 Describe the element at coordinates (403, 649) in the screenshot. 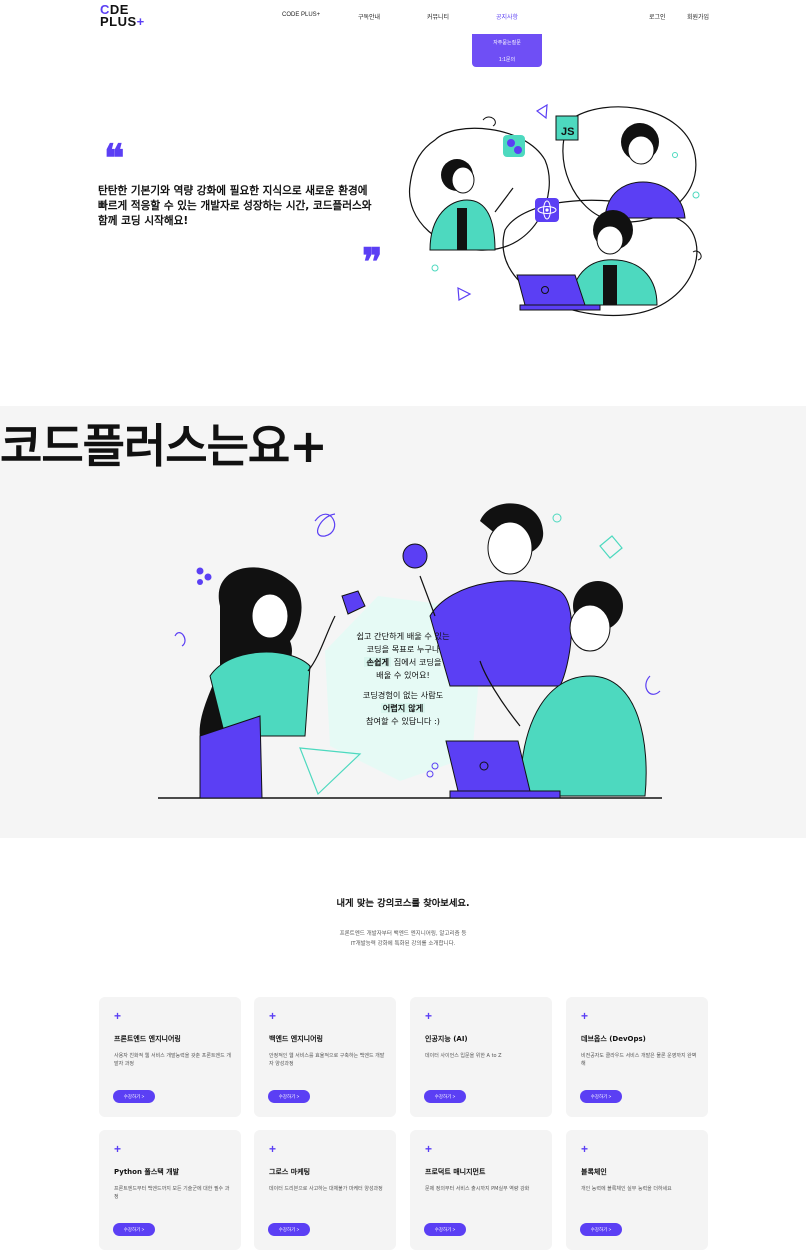

I see `bubble-line-2: 코딩을 목표로 누구나` at that location.